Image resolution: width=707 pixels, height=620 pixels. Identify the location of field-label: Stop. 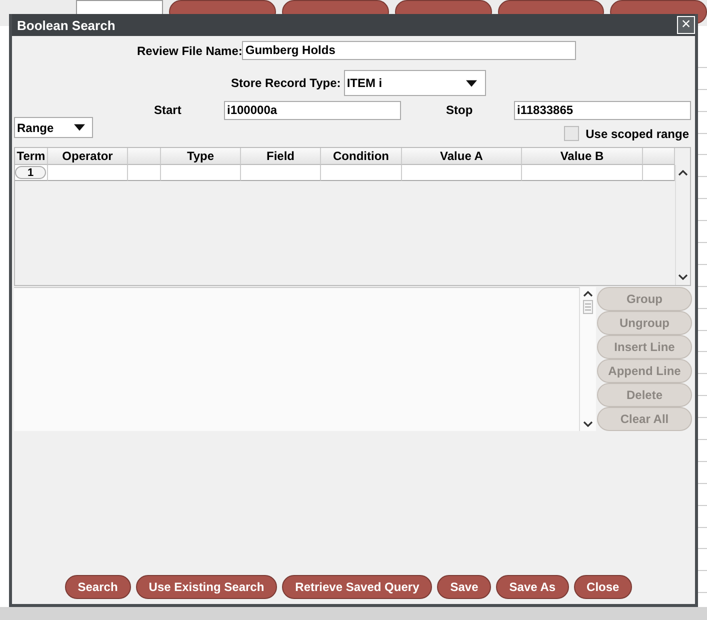
(460, 110).